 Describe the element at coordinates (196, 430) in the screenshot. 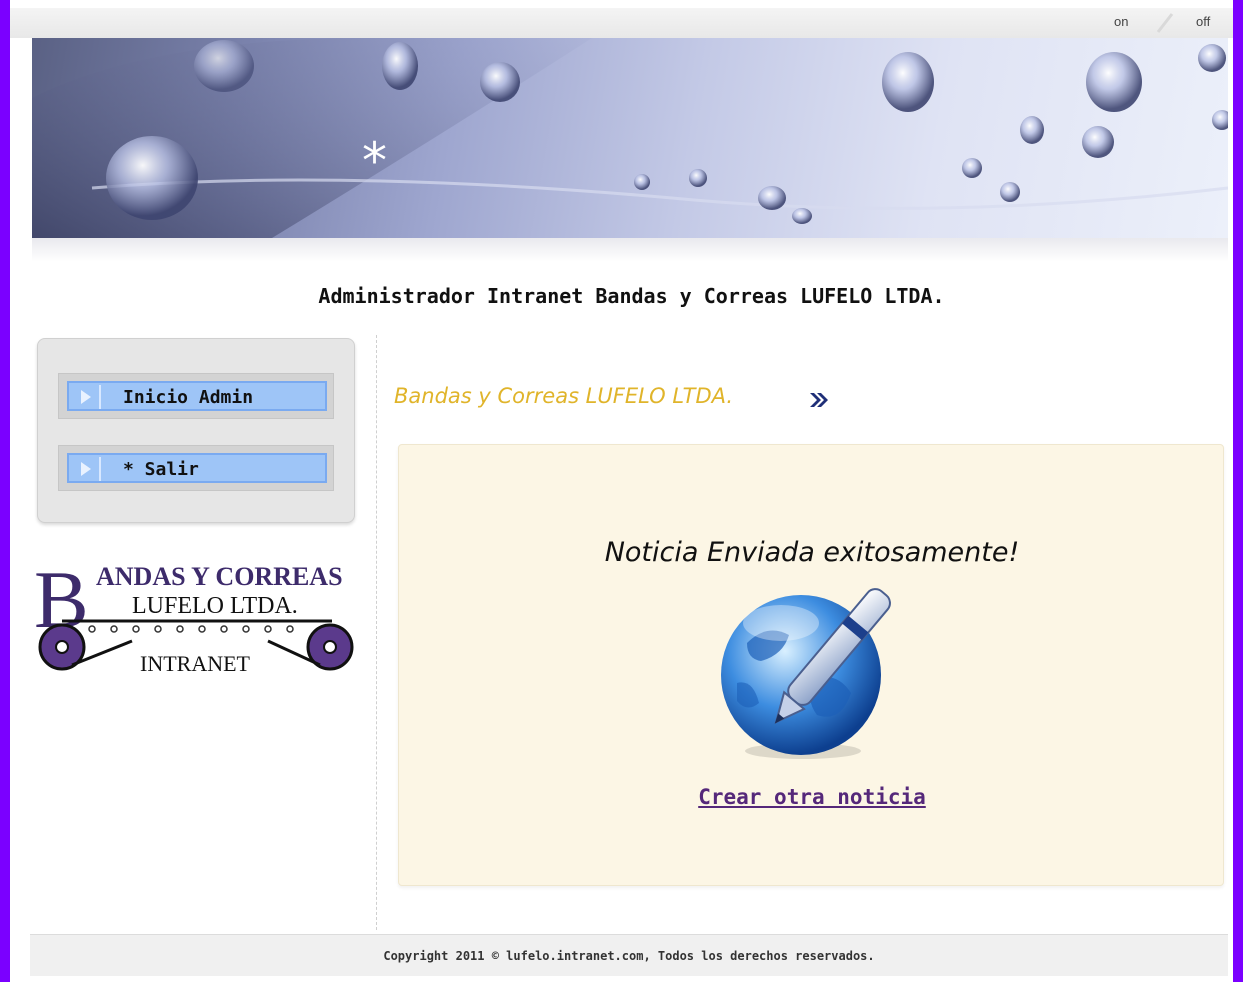

I see `sidebar-menu: Inicio Admin * Salir` at that location.